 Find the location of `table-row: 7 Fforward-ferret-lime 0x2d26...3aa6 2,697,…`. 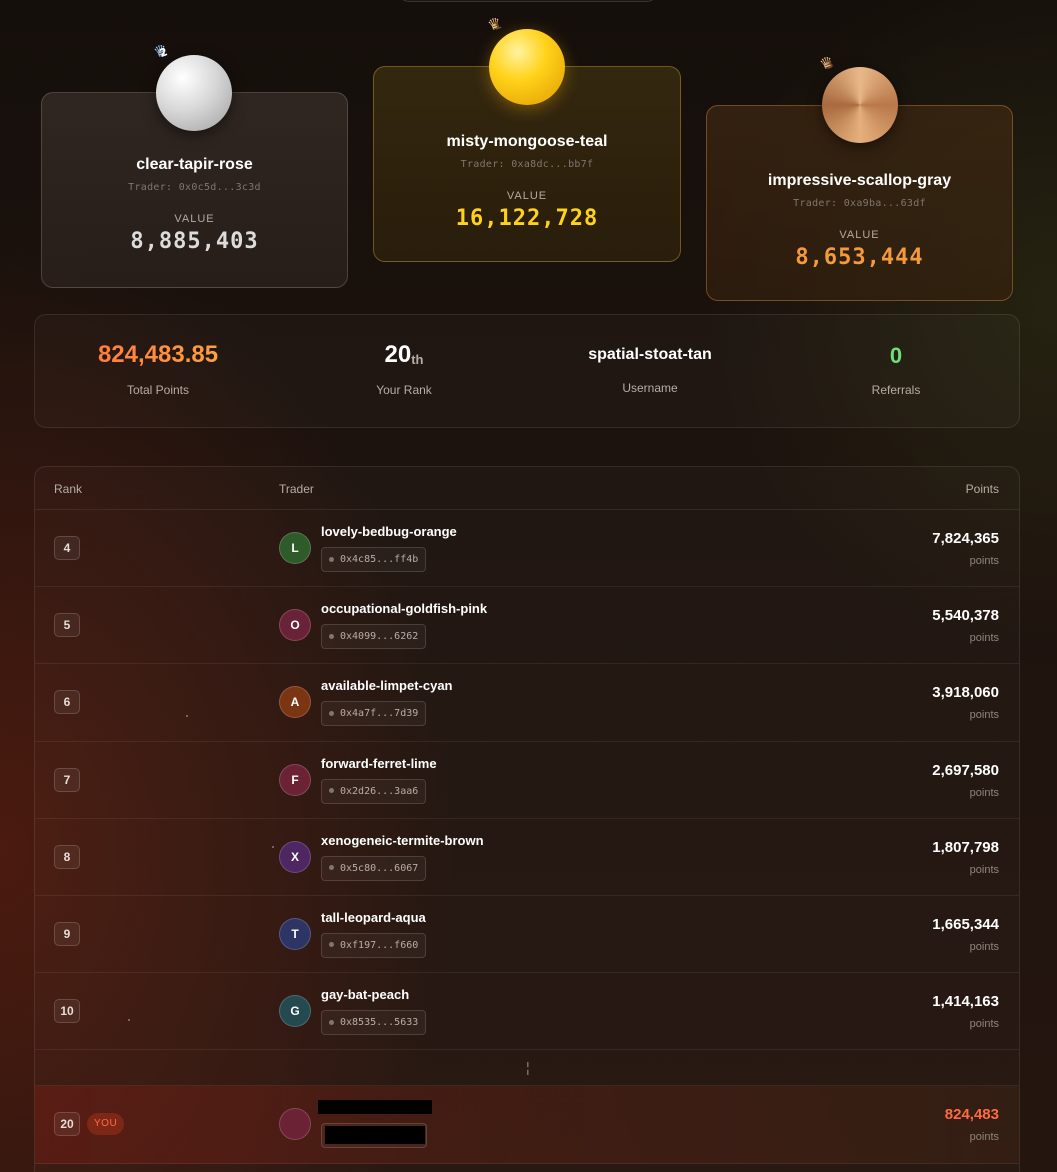

table-row: 7 Fforward-ferret-lime 0x2d26...3aa6 2,697,… is located at coordinates (527, 780).